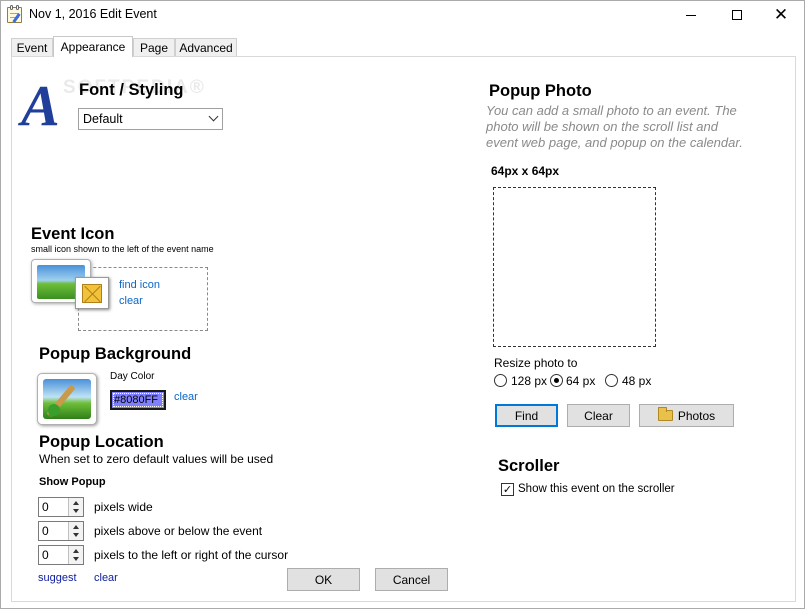 Image resolution: width=805 pixels, height=609 pixels. I want to click on close-icon: ✕, so click(781, 14).